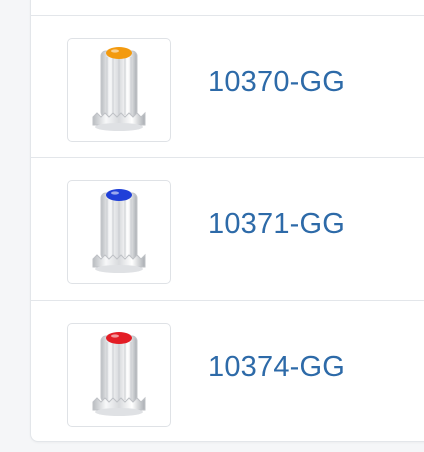  Describe the element at coordinates (276, 367) in the screenshot. I see `product-sku-link: 10374-GG` at that location.